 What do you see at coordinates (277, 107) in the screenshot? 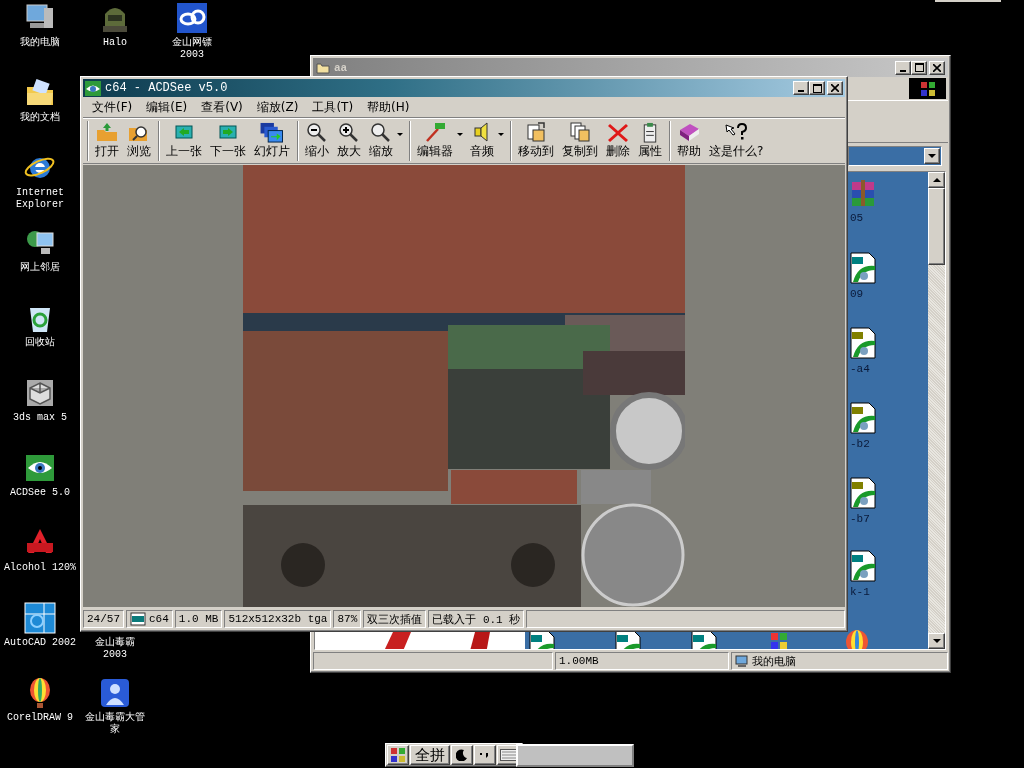
I see `menu-item: 缩放(Z)` at bounding box center [277, 107].